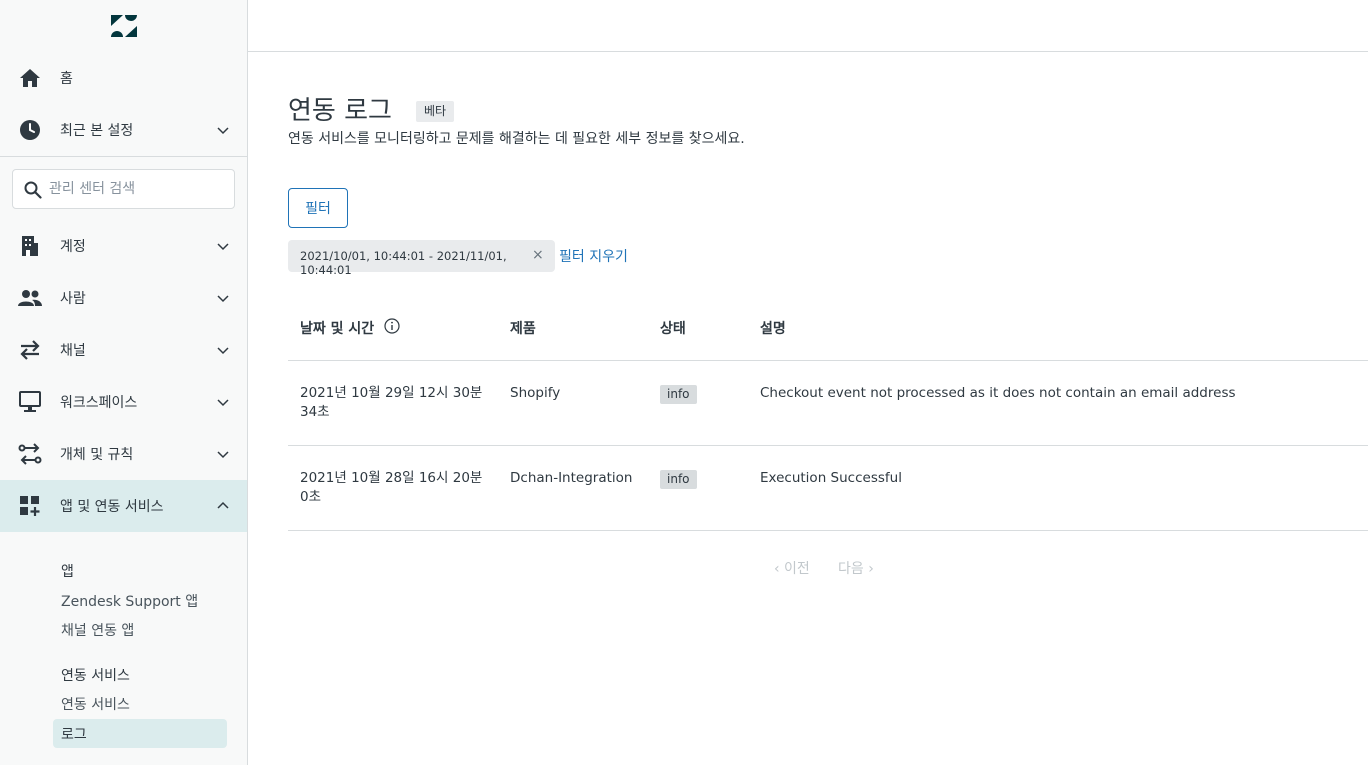 This screenshot has height=765, width=1368. Describe the element at coordinates (123, 246) in the screenshot. I see `nav-item-account: 계정` at that location.